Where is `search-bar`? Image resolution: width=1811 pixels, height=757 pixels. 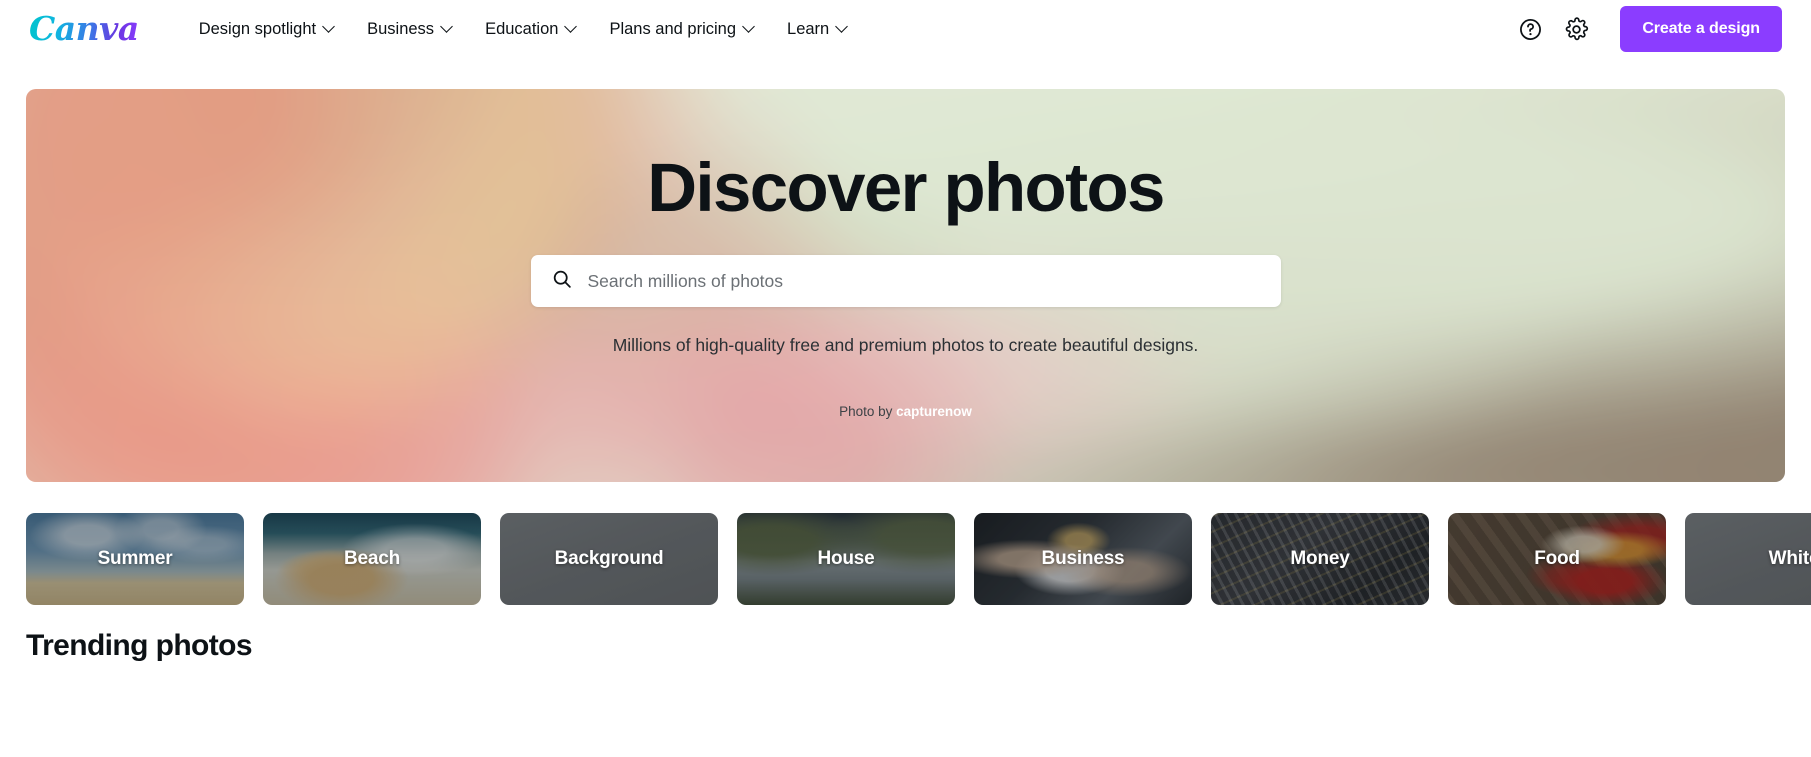
search-bar is located at coordinates (905, 281).